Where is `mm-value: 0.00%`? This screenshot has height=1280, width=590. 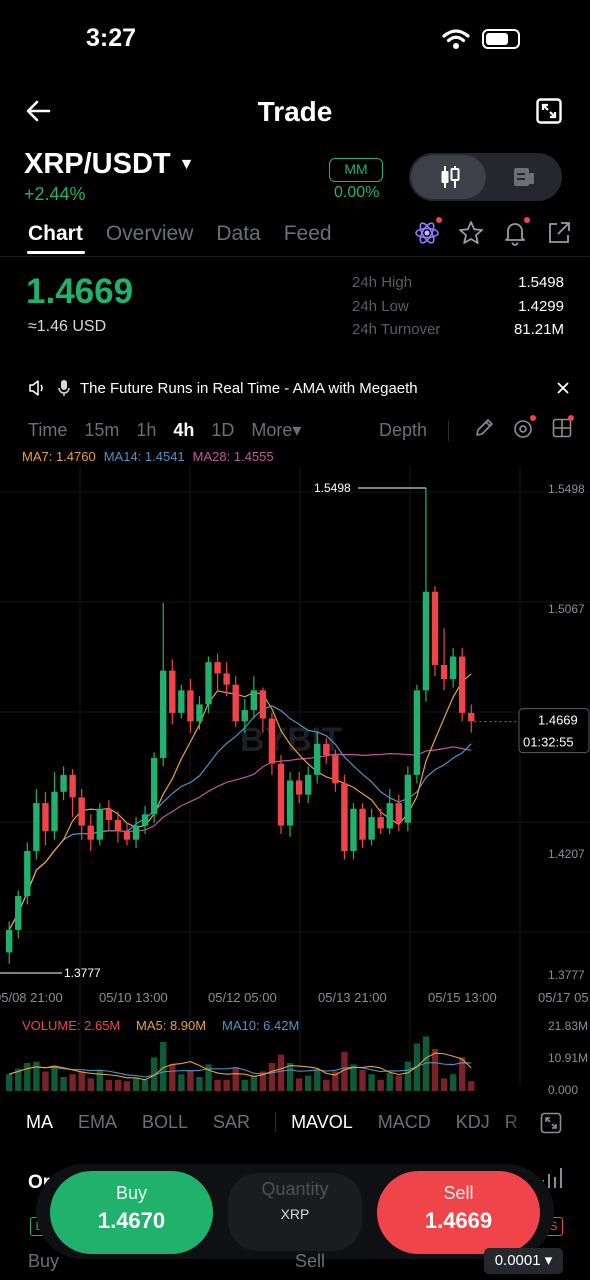
mm-value: 0.00% is located at coordinates (357, 192).